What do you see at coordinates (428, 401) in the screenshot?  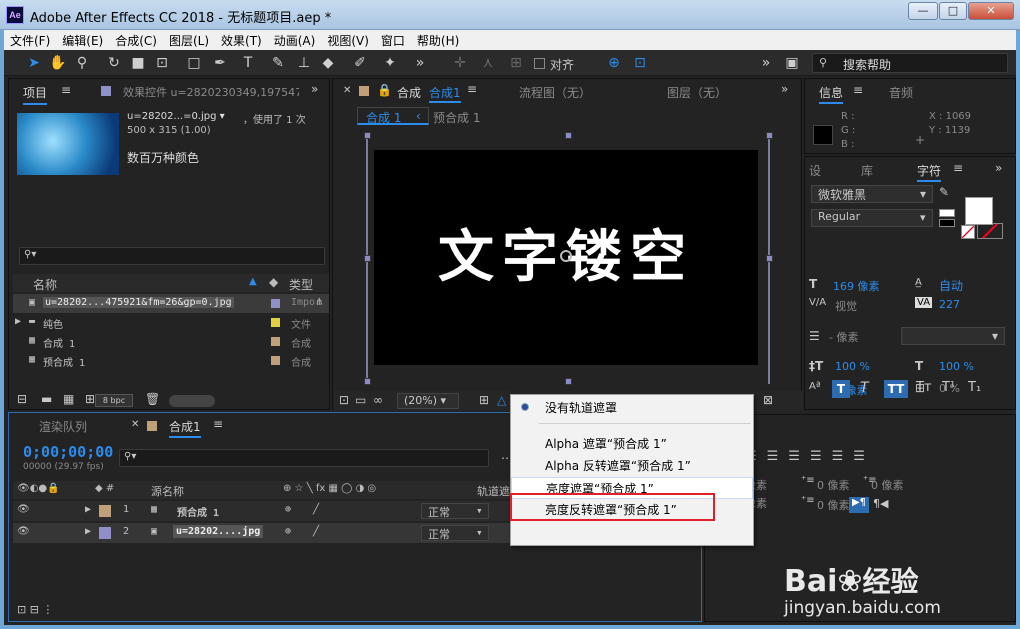 I see `zoom-select: (20%) ▾` at bounding box center [428, 401].